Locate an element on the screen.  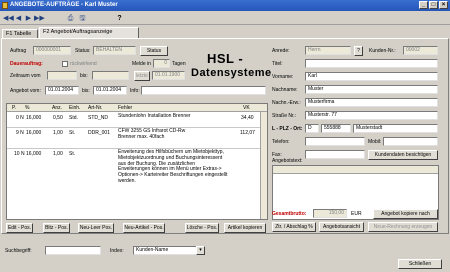
strasse-field: Musterstr. 77 is located at coordinates (371, 115).